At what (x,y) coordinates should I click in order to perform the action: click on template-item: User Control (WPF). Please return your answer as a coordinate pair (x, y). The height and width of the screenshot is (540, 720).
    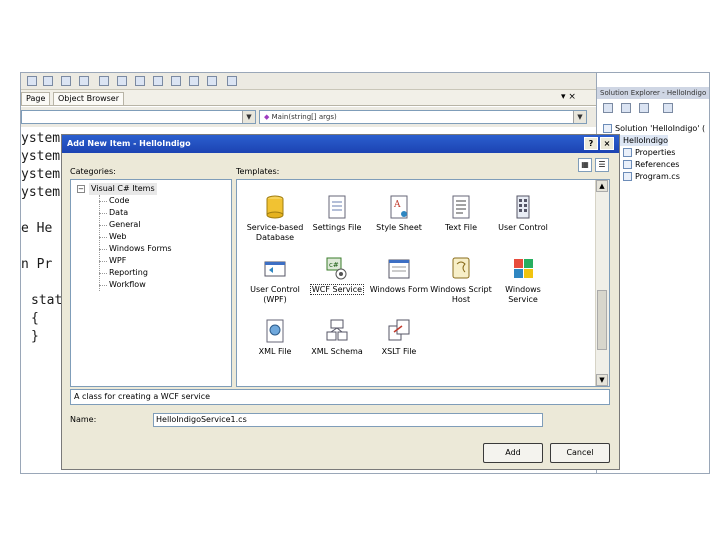
    Looking at the image, I should click on (275, 280).